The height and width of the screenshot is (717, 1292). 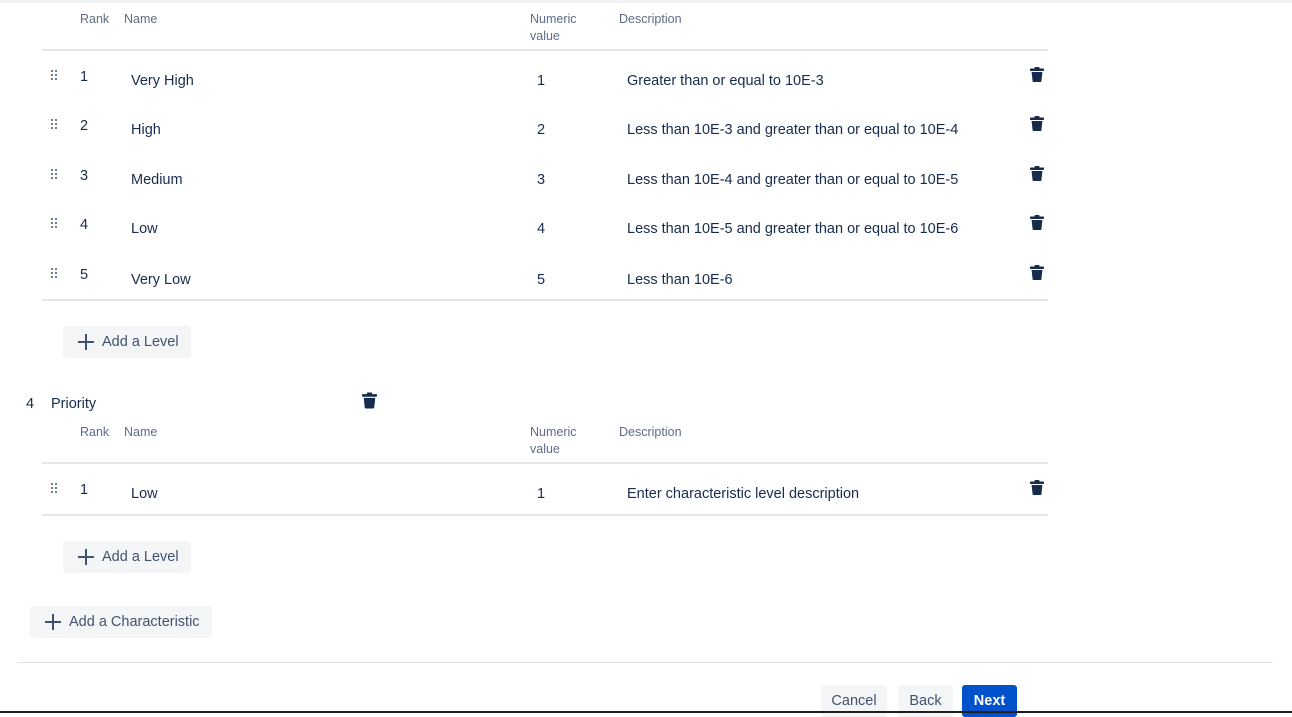 What do you see at coordinates (84, 225) in the screenshot?
I see `row-rank: 4` at bounding box center [84, 225].